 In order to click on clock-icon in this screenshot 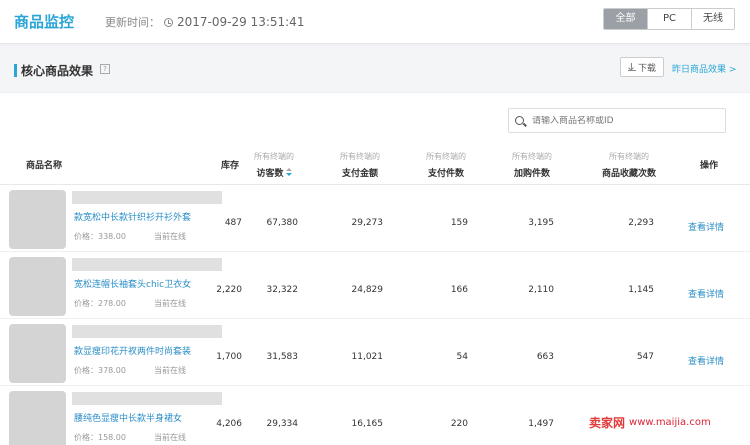, I will do `click(168, 22)`.